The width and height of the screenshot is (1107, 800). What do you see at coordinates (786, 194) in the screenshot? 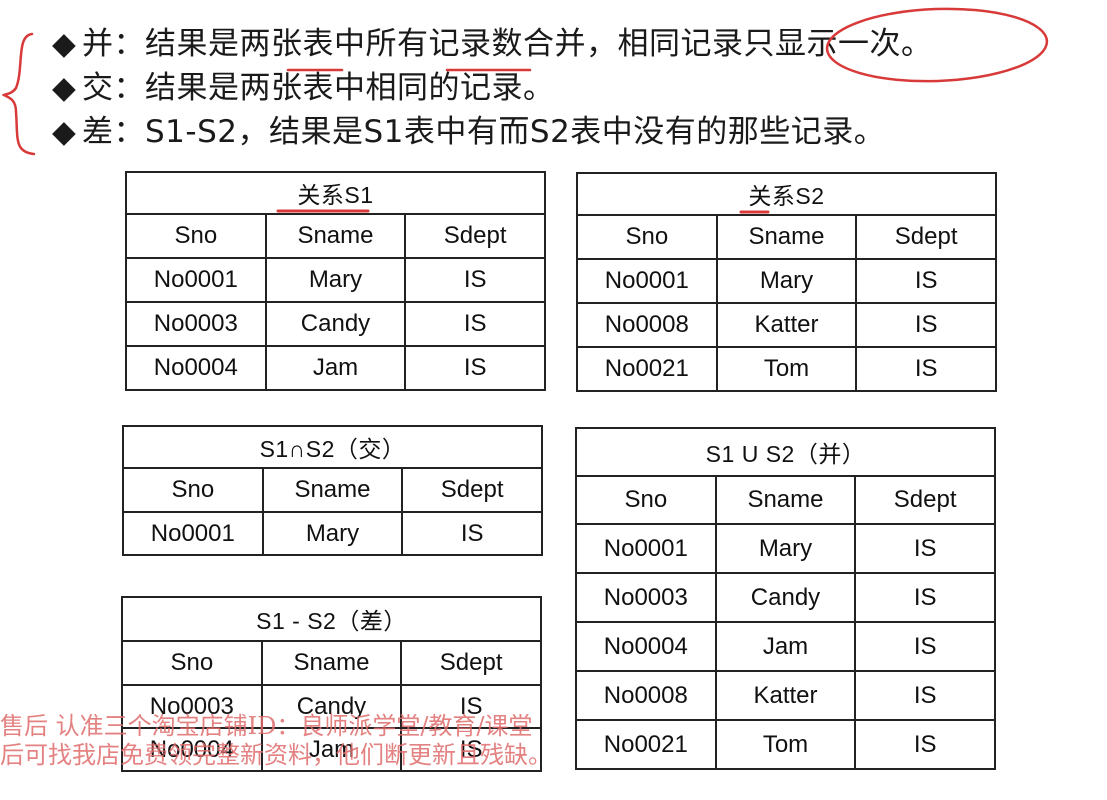
I see `table-title: 关系S2` at bounding box center [786, 194].